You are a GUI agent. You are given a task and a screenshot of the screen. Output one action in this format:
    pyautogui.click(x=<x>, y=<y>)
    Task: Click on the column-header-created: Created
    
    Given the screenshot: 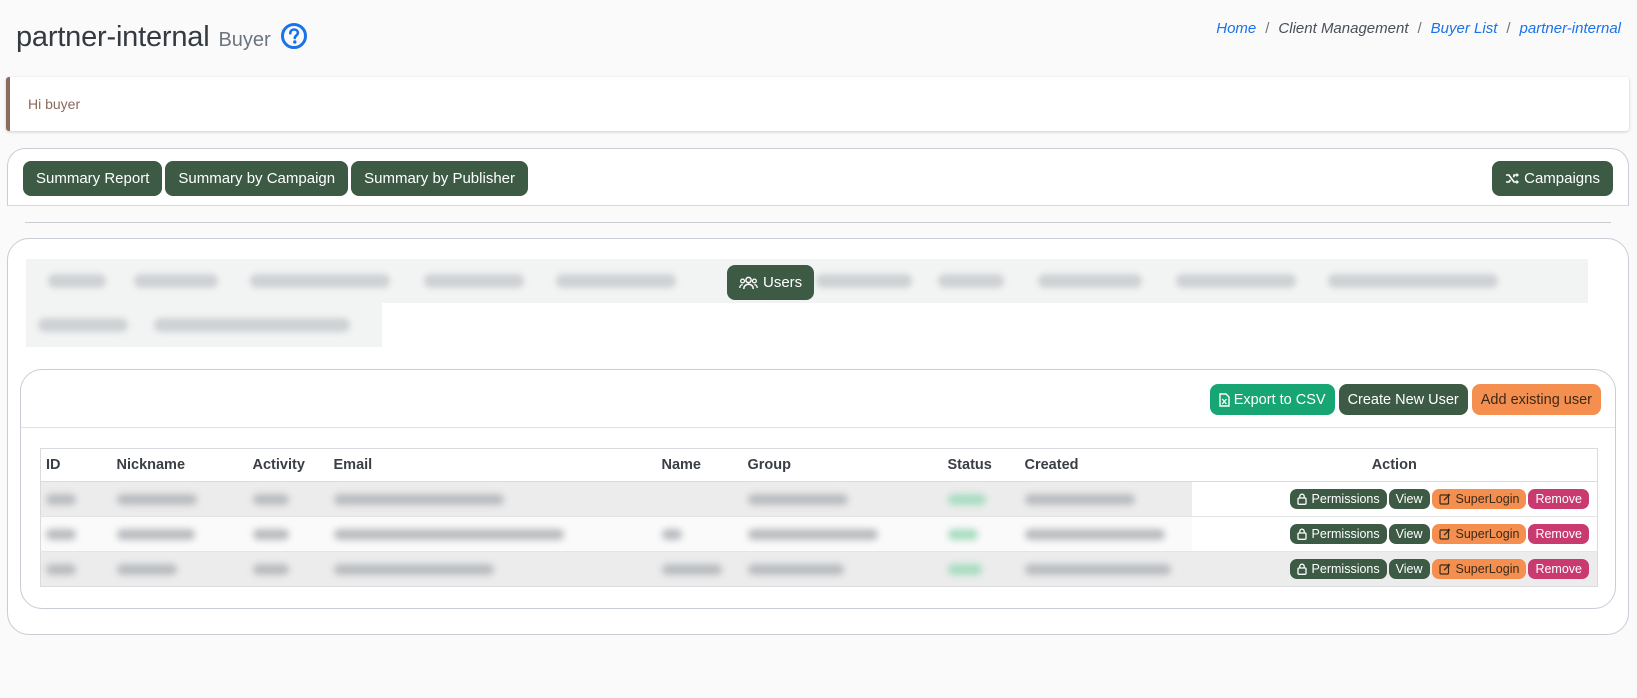 What is the action you would take?
    pyautogui.click(x=1105, y=465)
    